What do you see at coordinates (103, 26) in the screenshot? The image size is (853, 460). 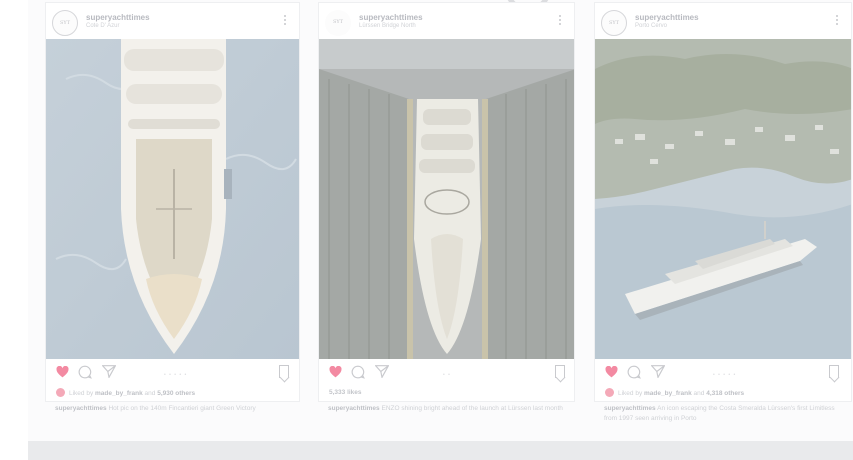 I see `post-location: Cote D' Azur` at bounding box center [103, 26].